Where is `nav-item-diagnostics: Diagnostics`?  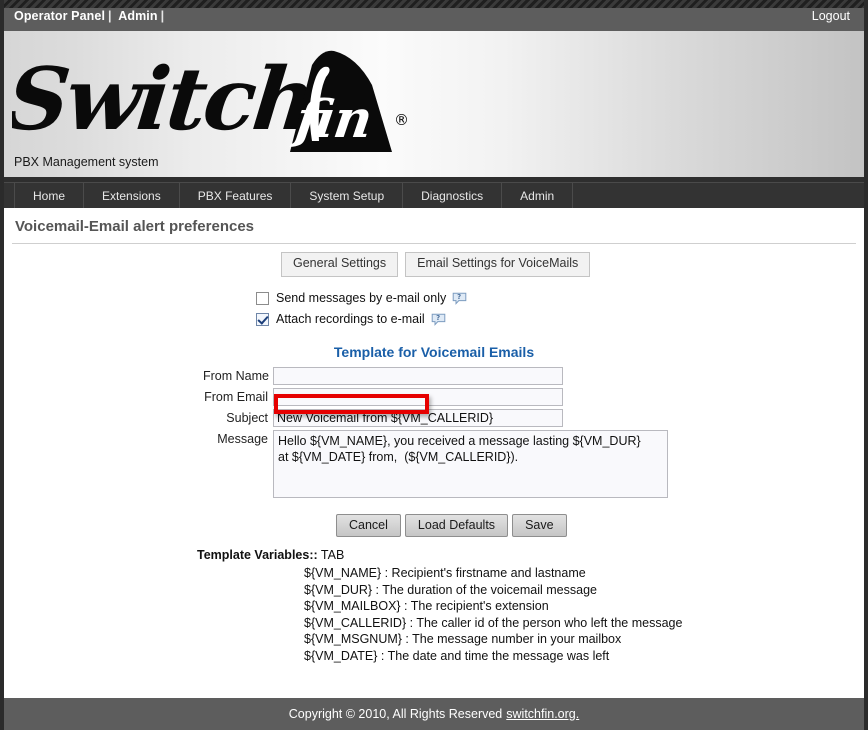
nav-item-diagnostics: Diagnostics is located at coordinates (453, 195).